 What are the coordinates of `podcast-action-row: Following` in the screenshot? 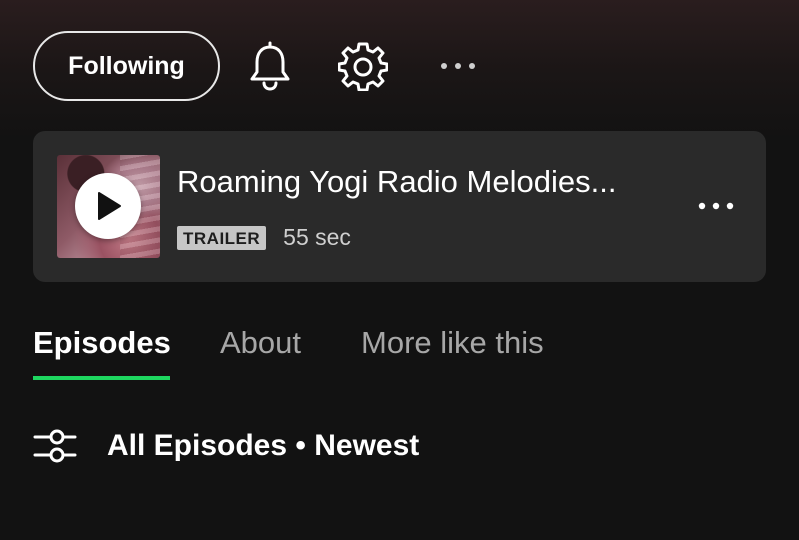 It's located at (254, 66).